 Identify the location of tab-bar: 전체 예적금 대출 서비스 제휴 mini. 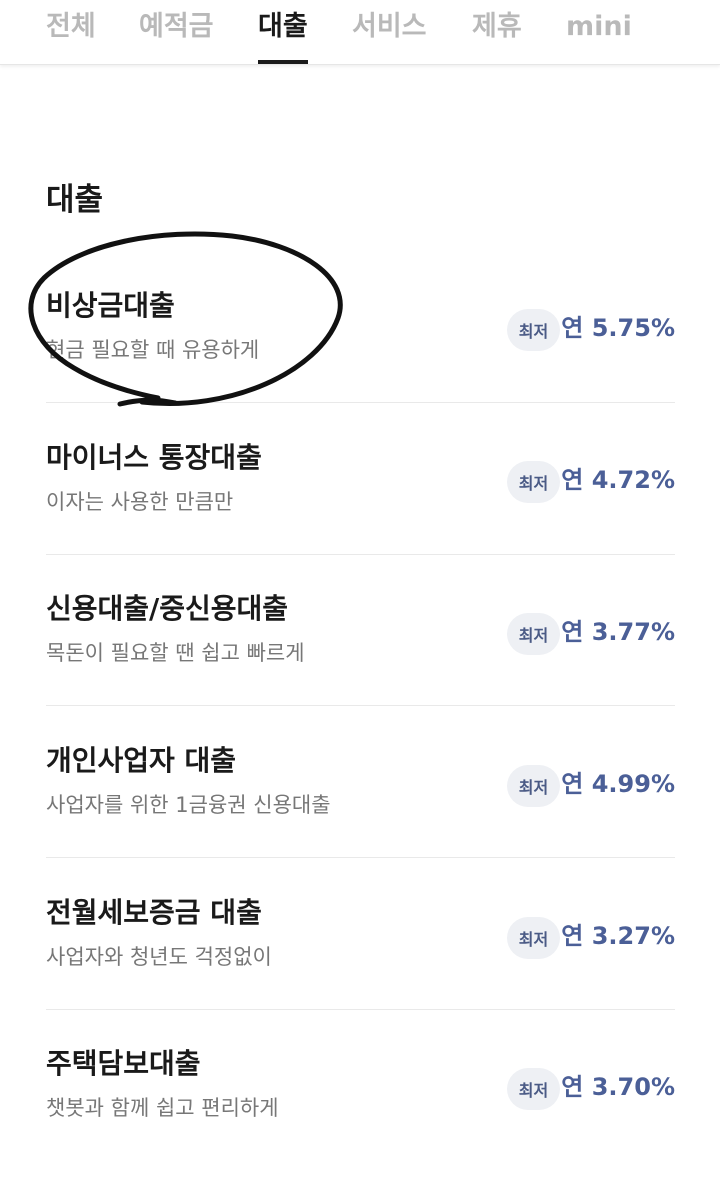
(360, 32).